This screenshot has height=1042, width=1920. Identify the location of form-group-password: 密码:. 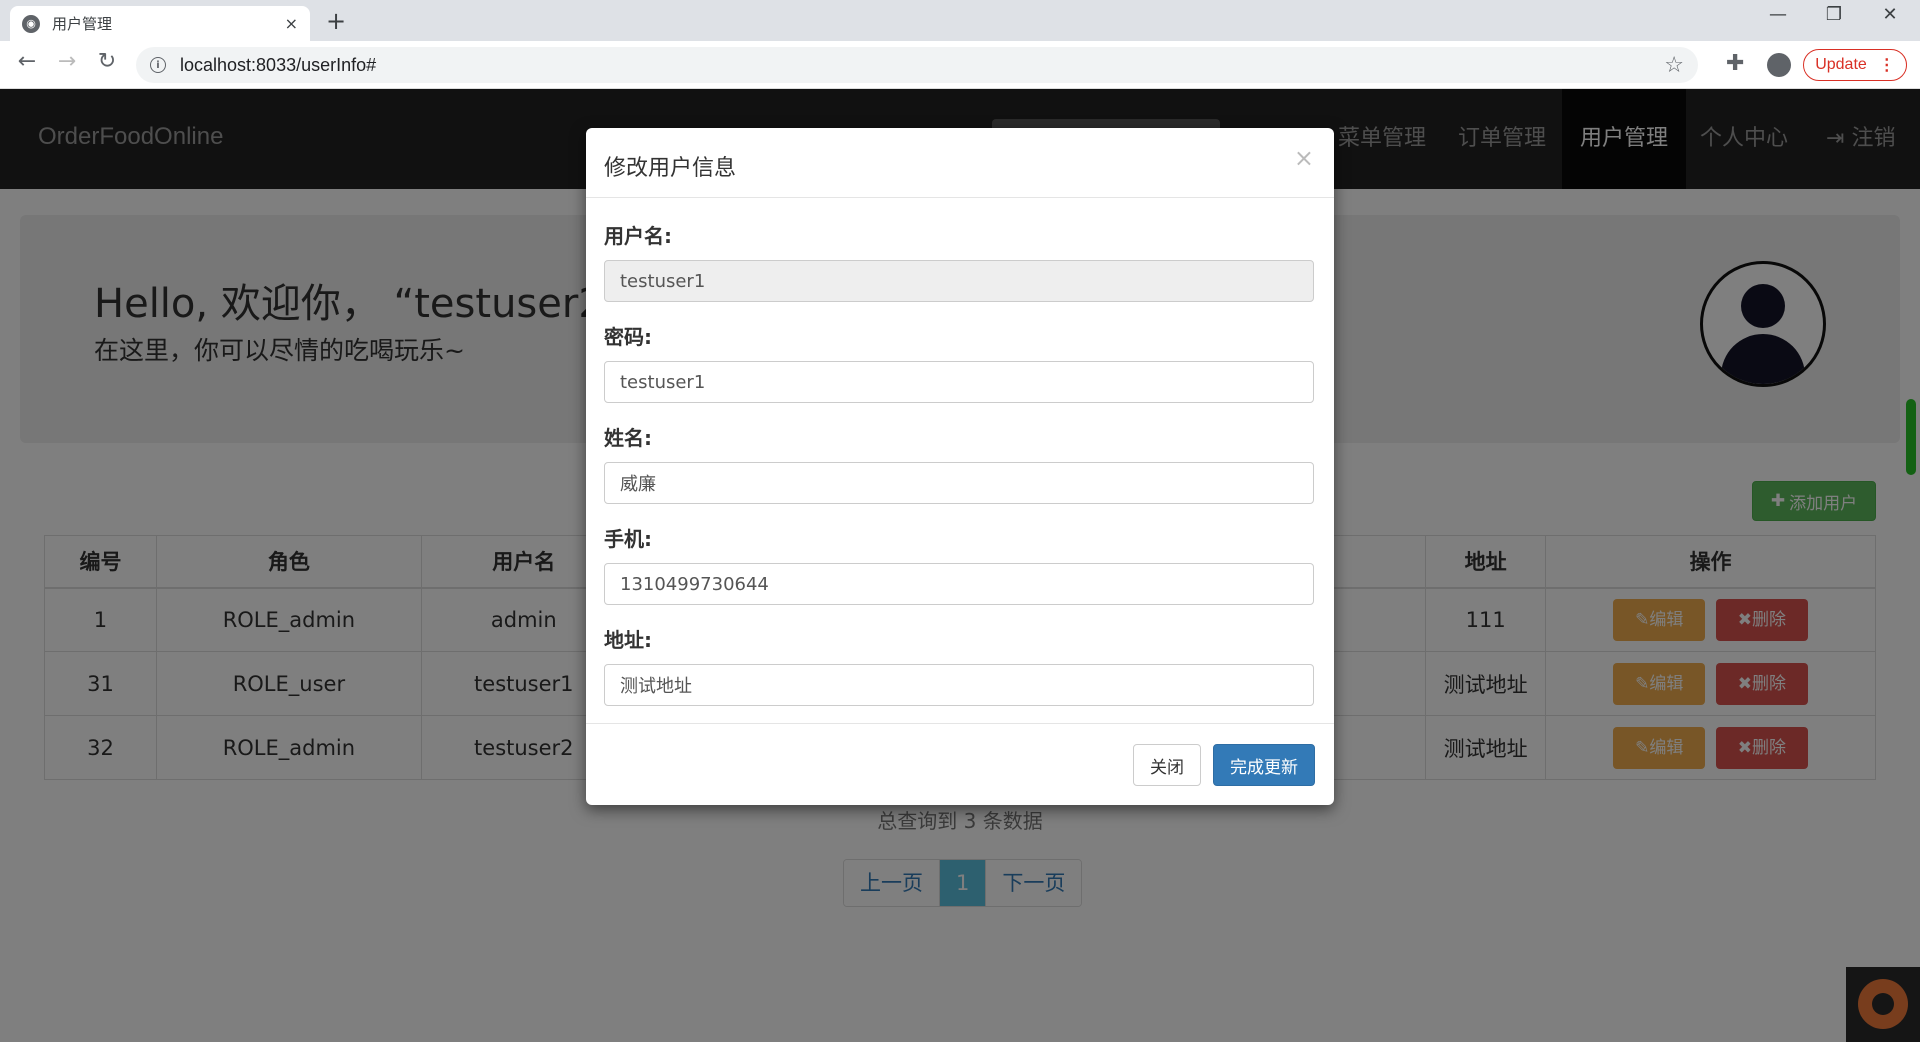
(959, 362).